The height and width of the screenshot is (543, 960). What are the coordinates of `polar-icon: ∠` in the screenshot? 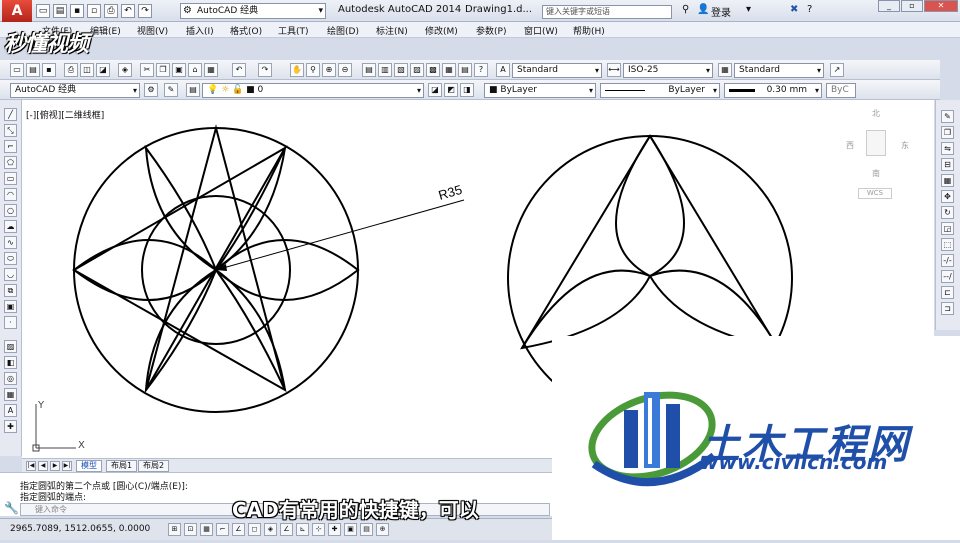 It's located at (238, 529).